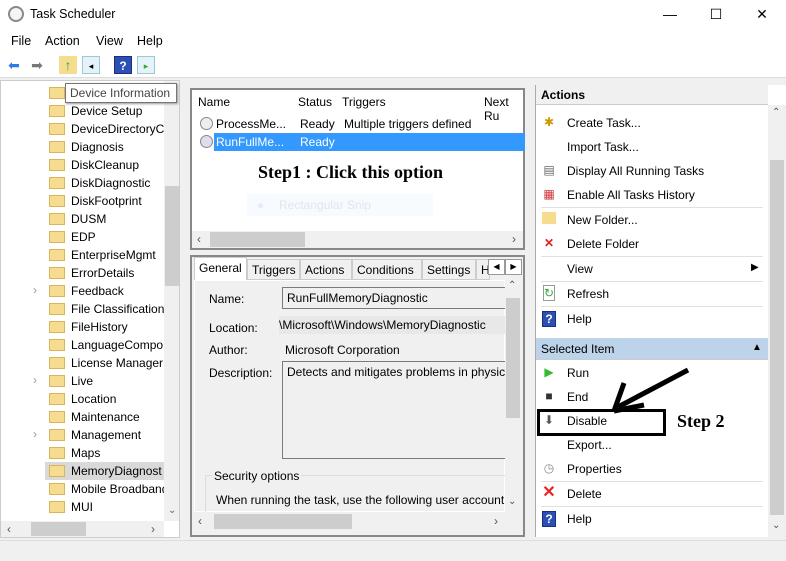 The width and height of the screenshot is (786, 561). What do you see at coordinates (220, 268) in the screenshot?
I see `tab-general: General` at bounding box center [220, 268].